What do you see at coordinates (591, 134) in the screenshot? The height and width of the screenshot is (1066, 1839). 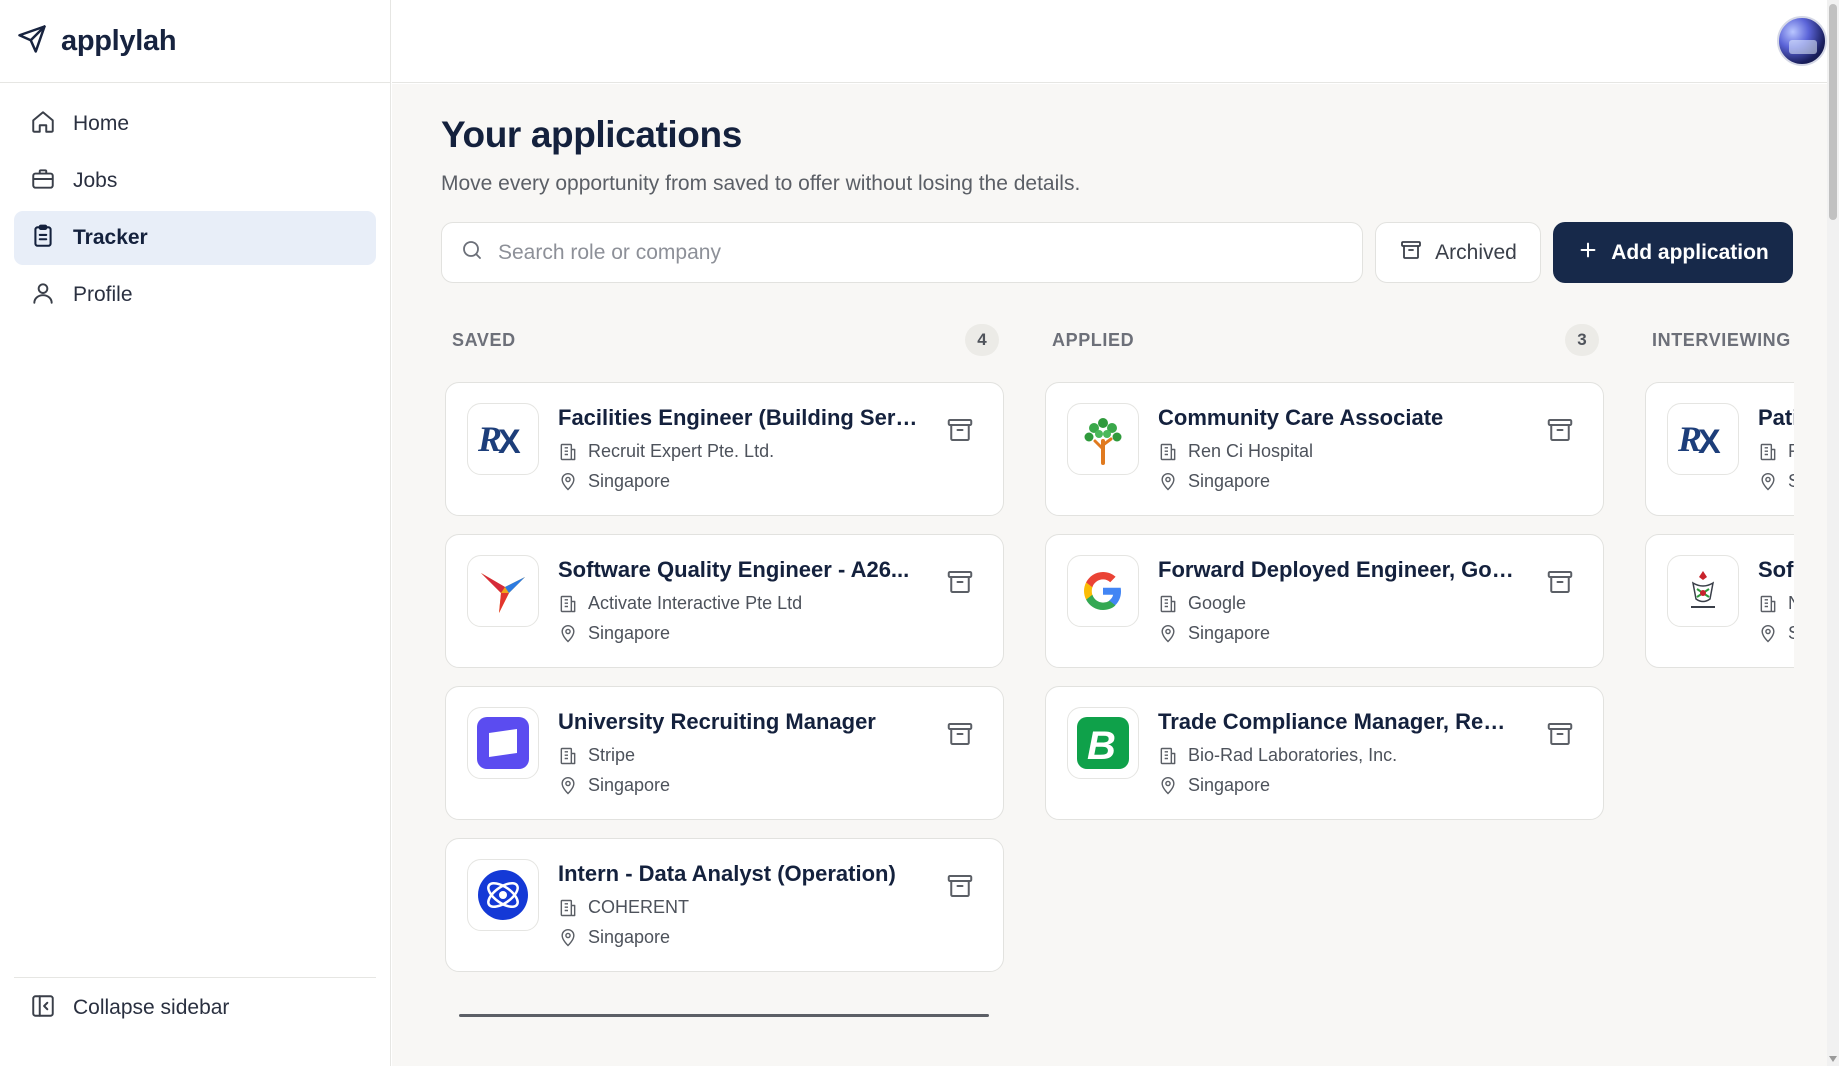 I see `page-title: Your applications` at bounding box center [591, 134].